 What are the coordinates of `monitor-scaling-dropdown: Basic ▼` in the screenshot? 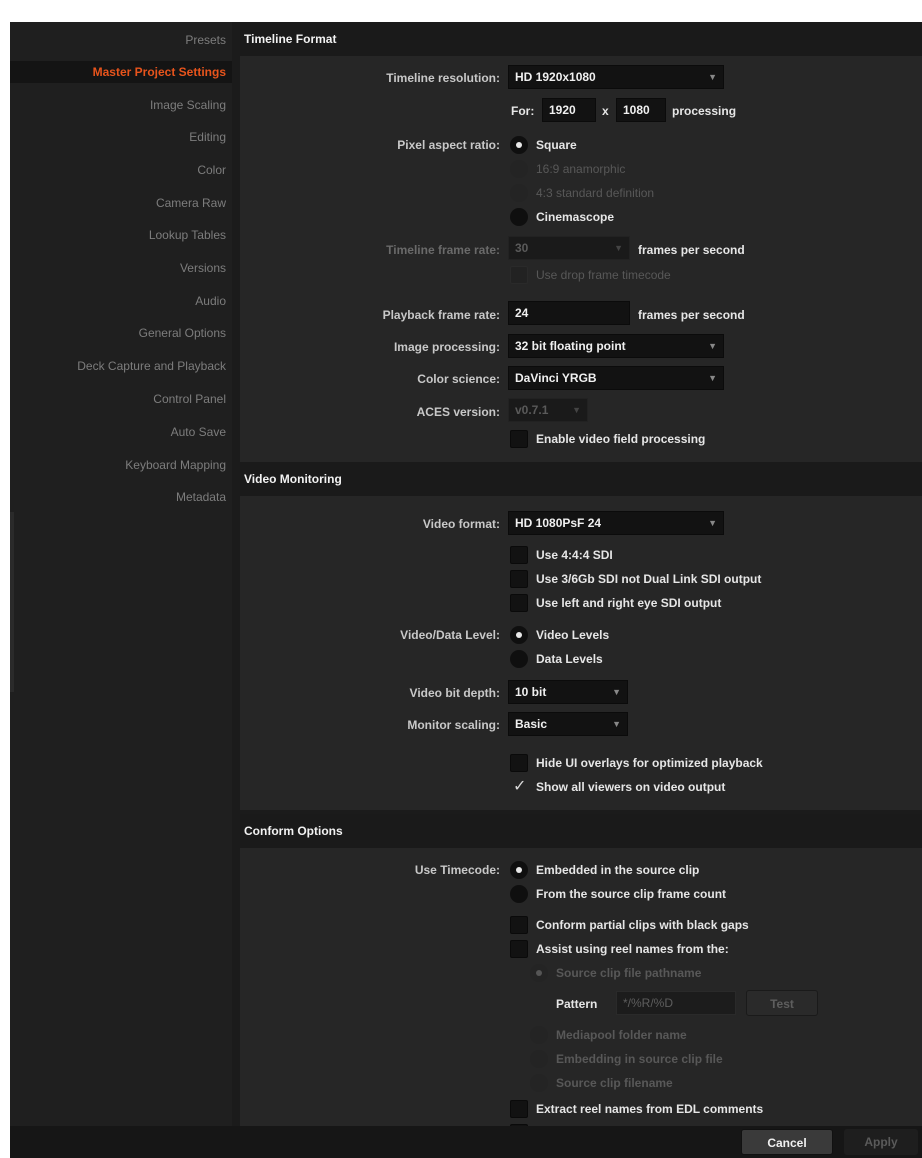 It's located at (568, 724).